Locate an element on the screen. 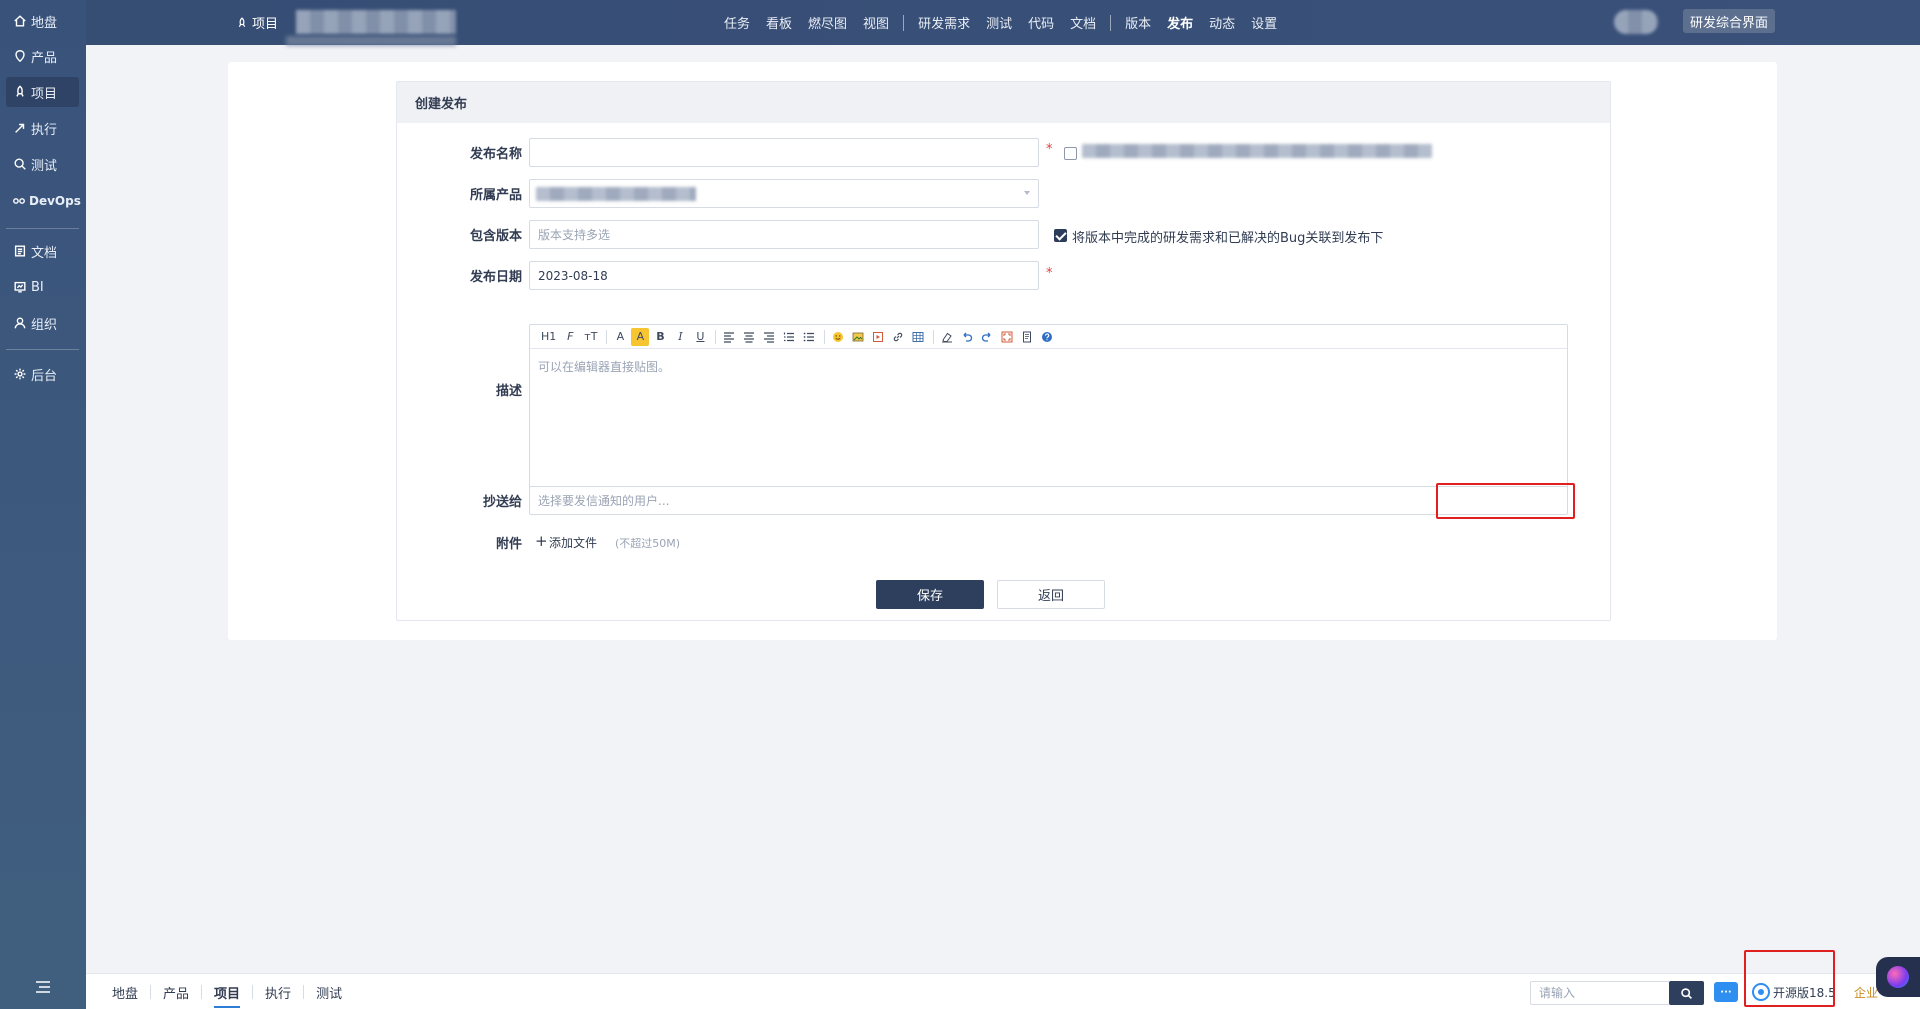 The width and height of the screenshot is (1920, 1009). sync-checkbox is located at coordinates (1060, 235).